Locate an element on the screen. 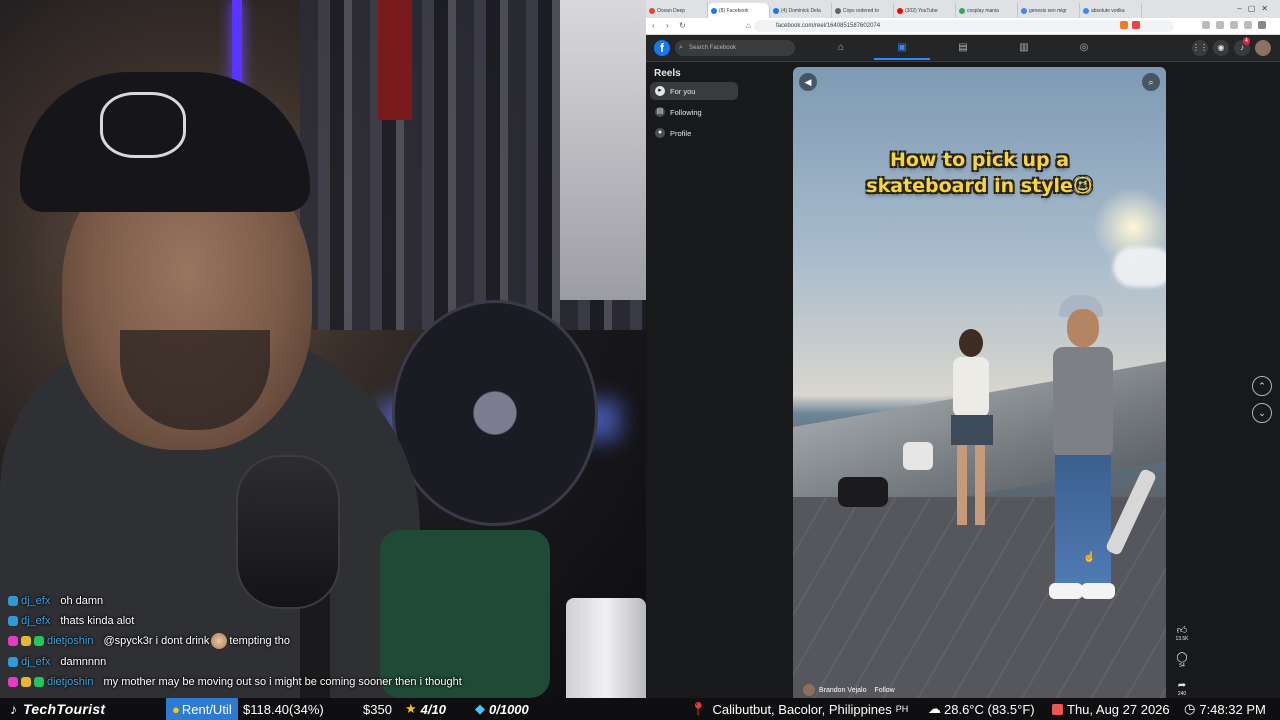 Image resolution: width=1280 pixels, height=720 pixels. skater-girl is located at coordinates (971, 434).